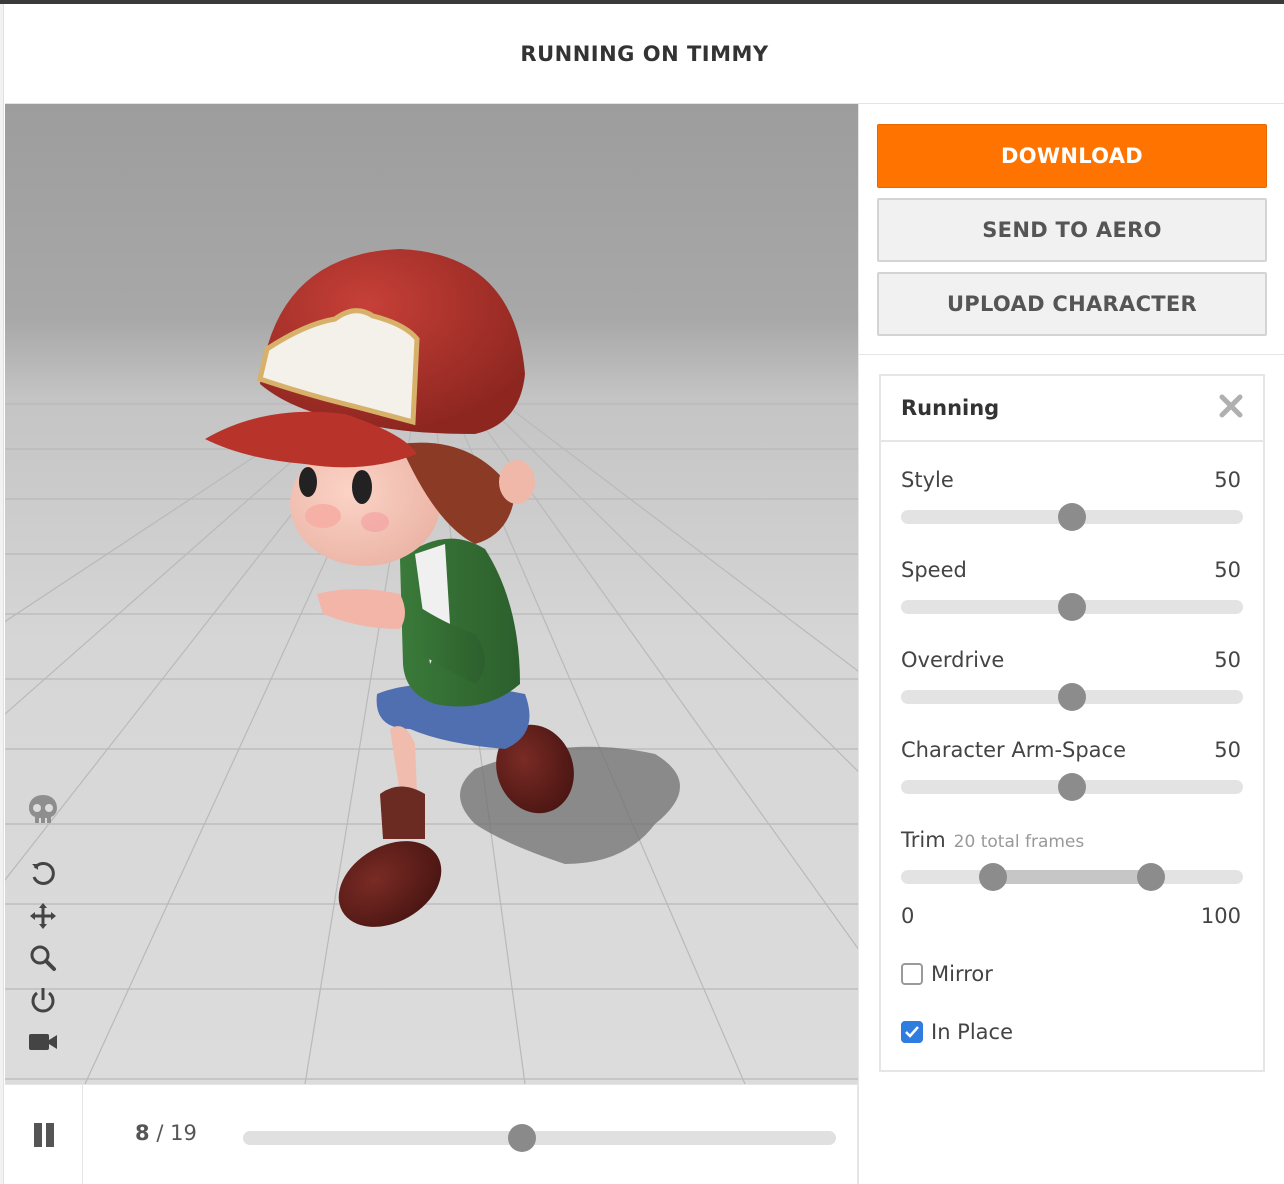  What do you see at coordinates (1220, 916) in the screenshot?
I see `trim-max-label: 100` at bounding box center [1220, 916].